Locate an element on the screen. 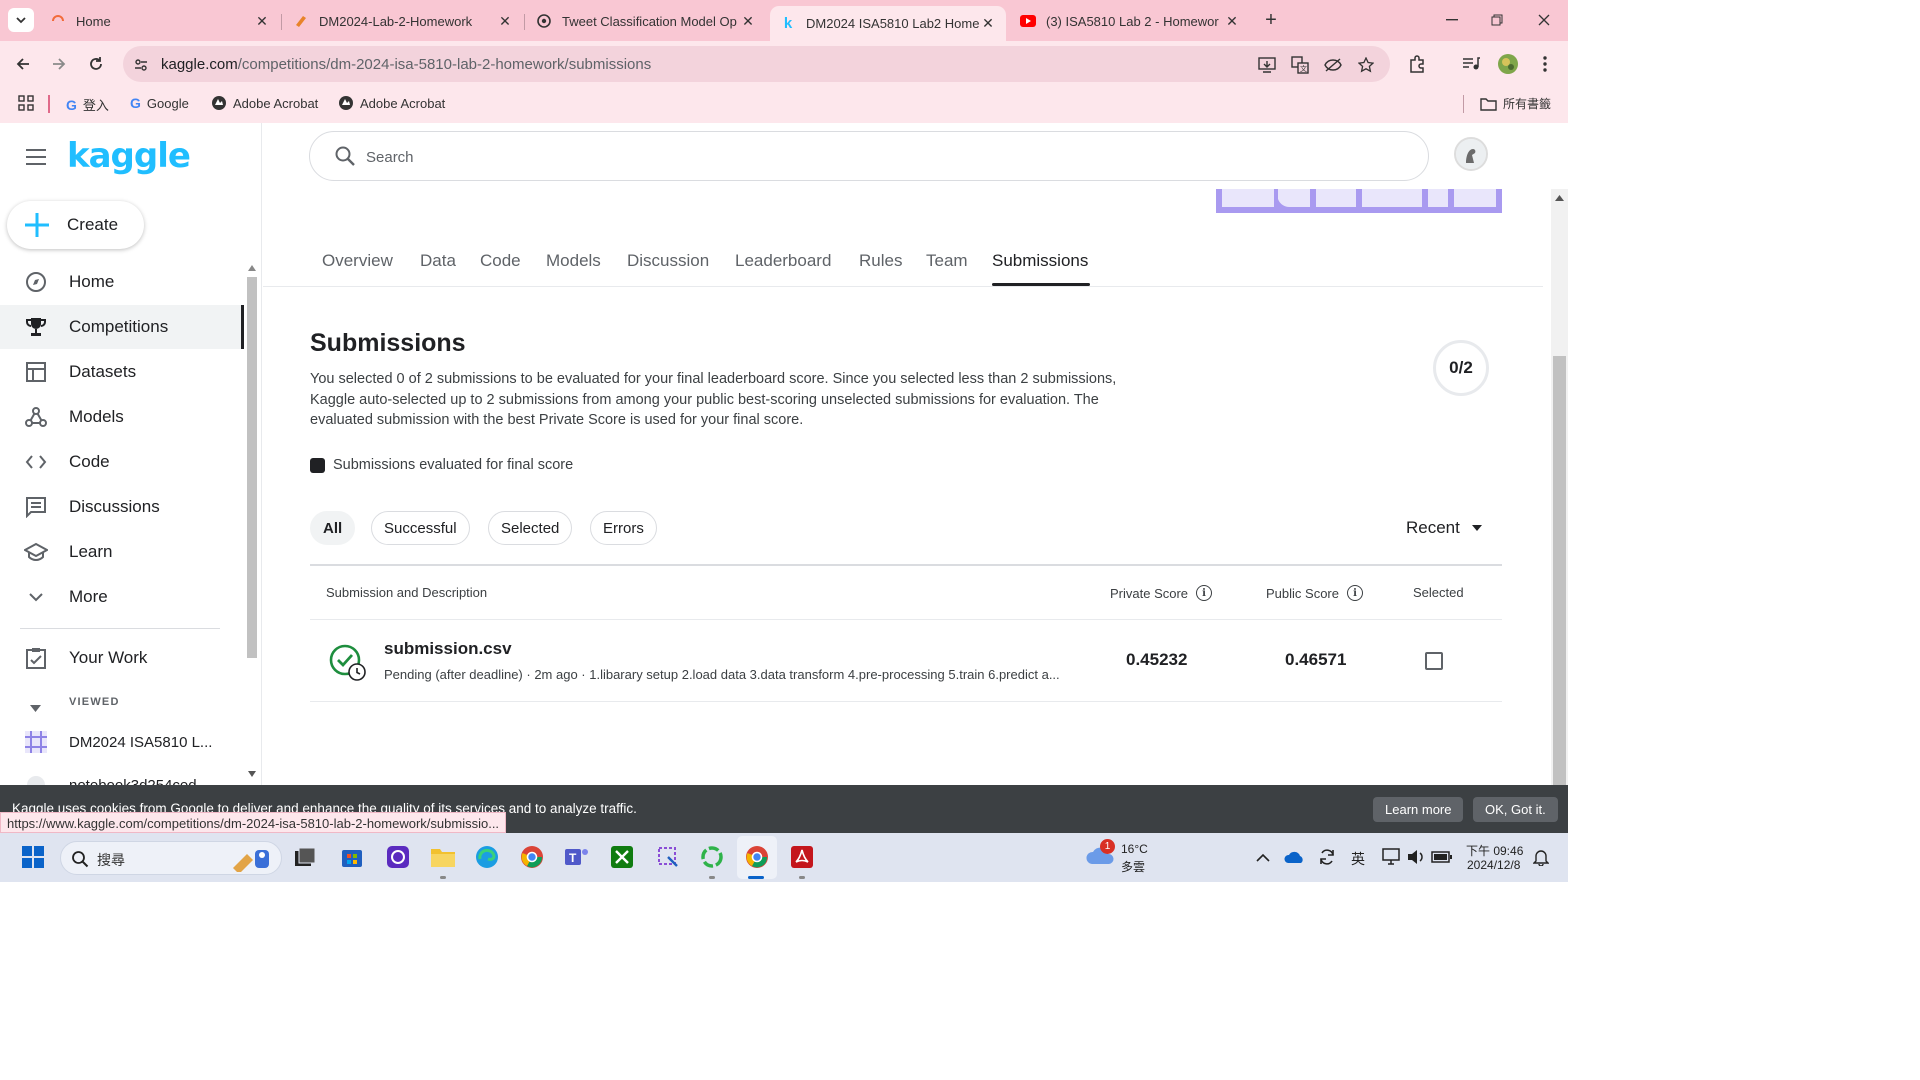 This screenshot has height=1080, width=1920. chrome-active-icon is located at coordinates (757, 857).